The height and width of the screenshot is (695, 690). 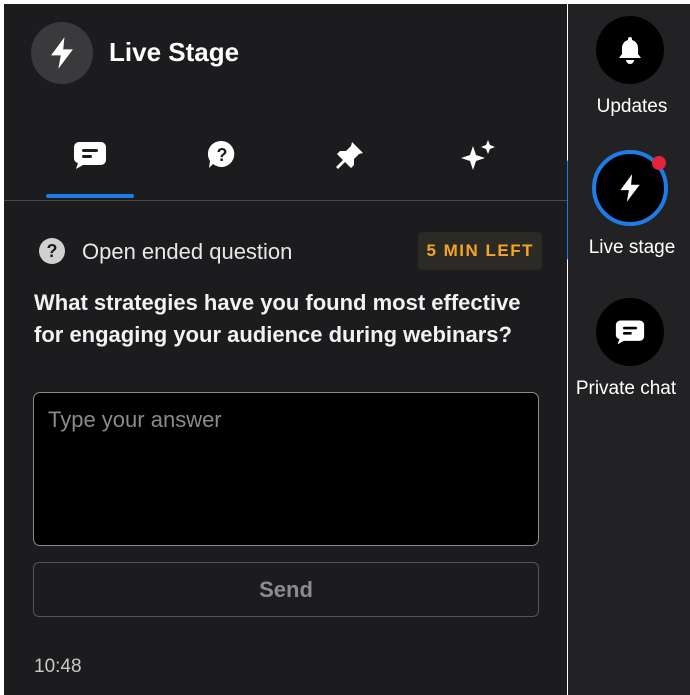 I want to click on question-bubble-icon: ?, so click(x=222, y=157).